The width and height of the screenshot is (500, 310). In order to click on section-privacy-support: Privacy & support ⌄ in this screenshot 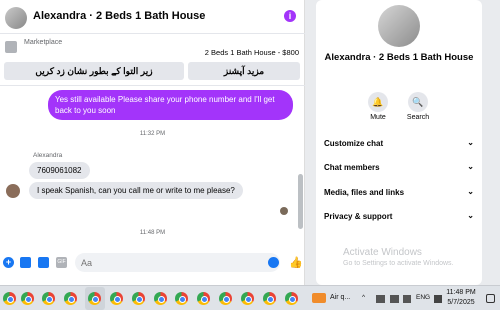, I will do `click(399, 219)`.